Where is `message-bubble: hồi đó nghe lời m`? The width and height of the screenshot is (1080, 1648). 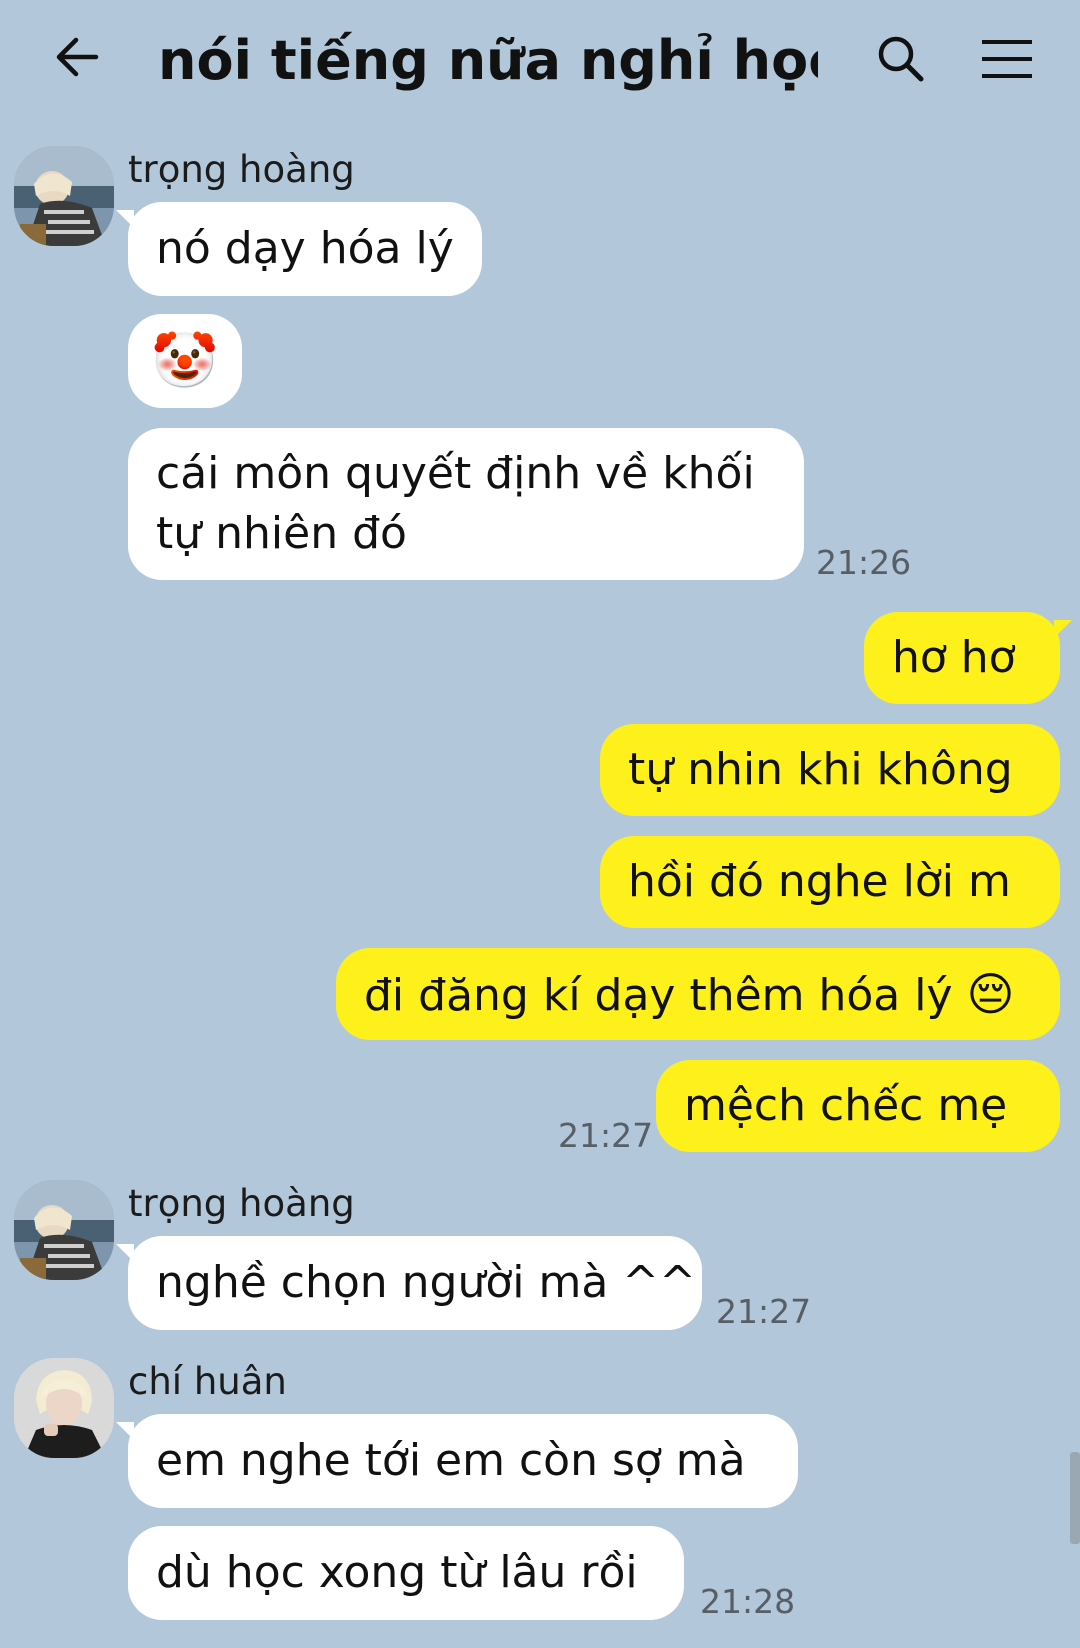 message-bubble: hồi đó nghe lời m is located at coordinates (830, 882).